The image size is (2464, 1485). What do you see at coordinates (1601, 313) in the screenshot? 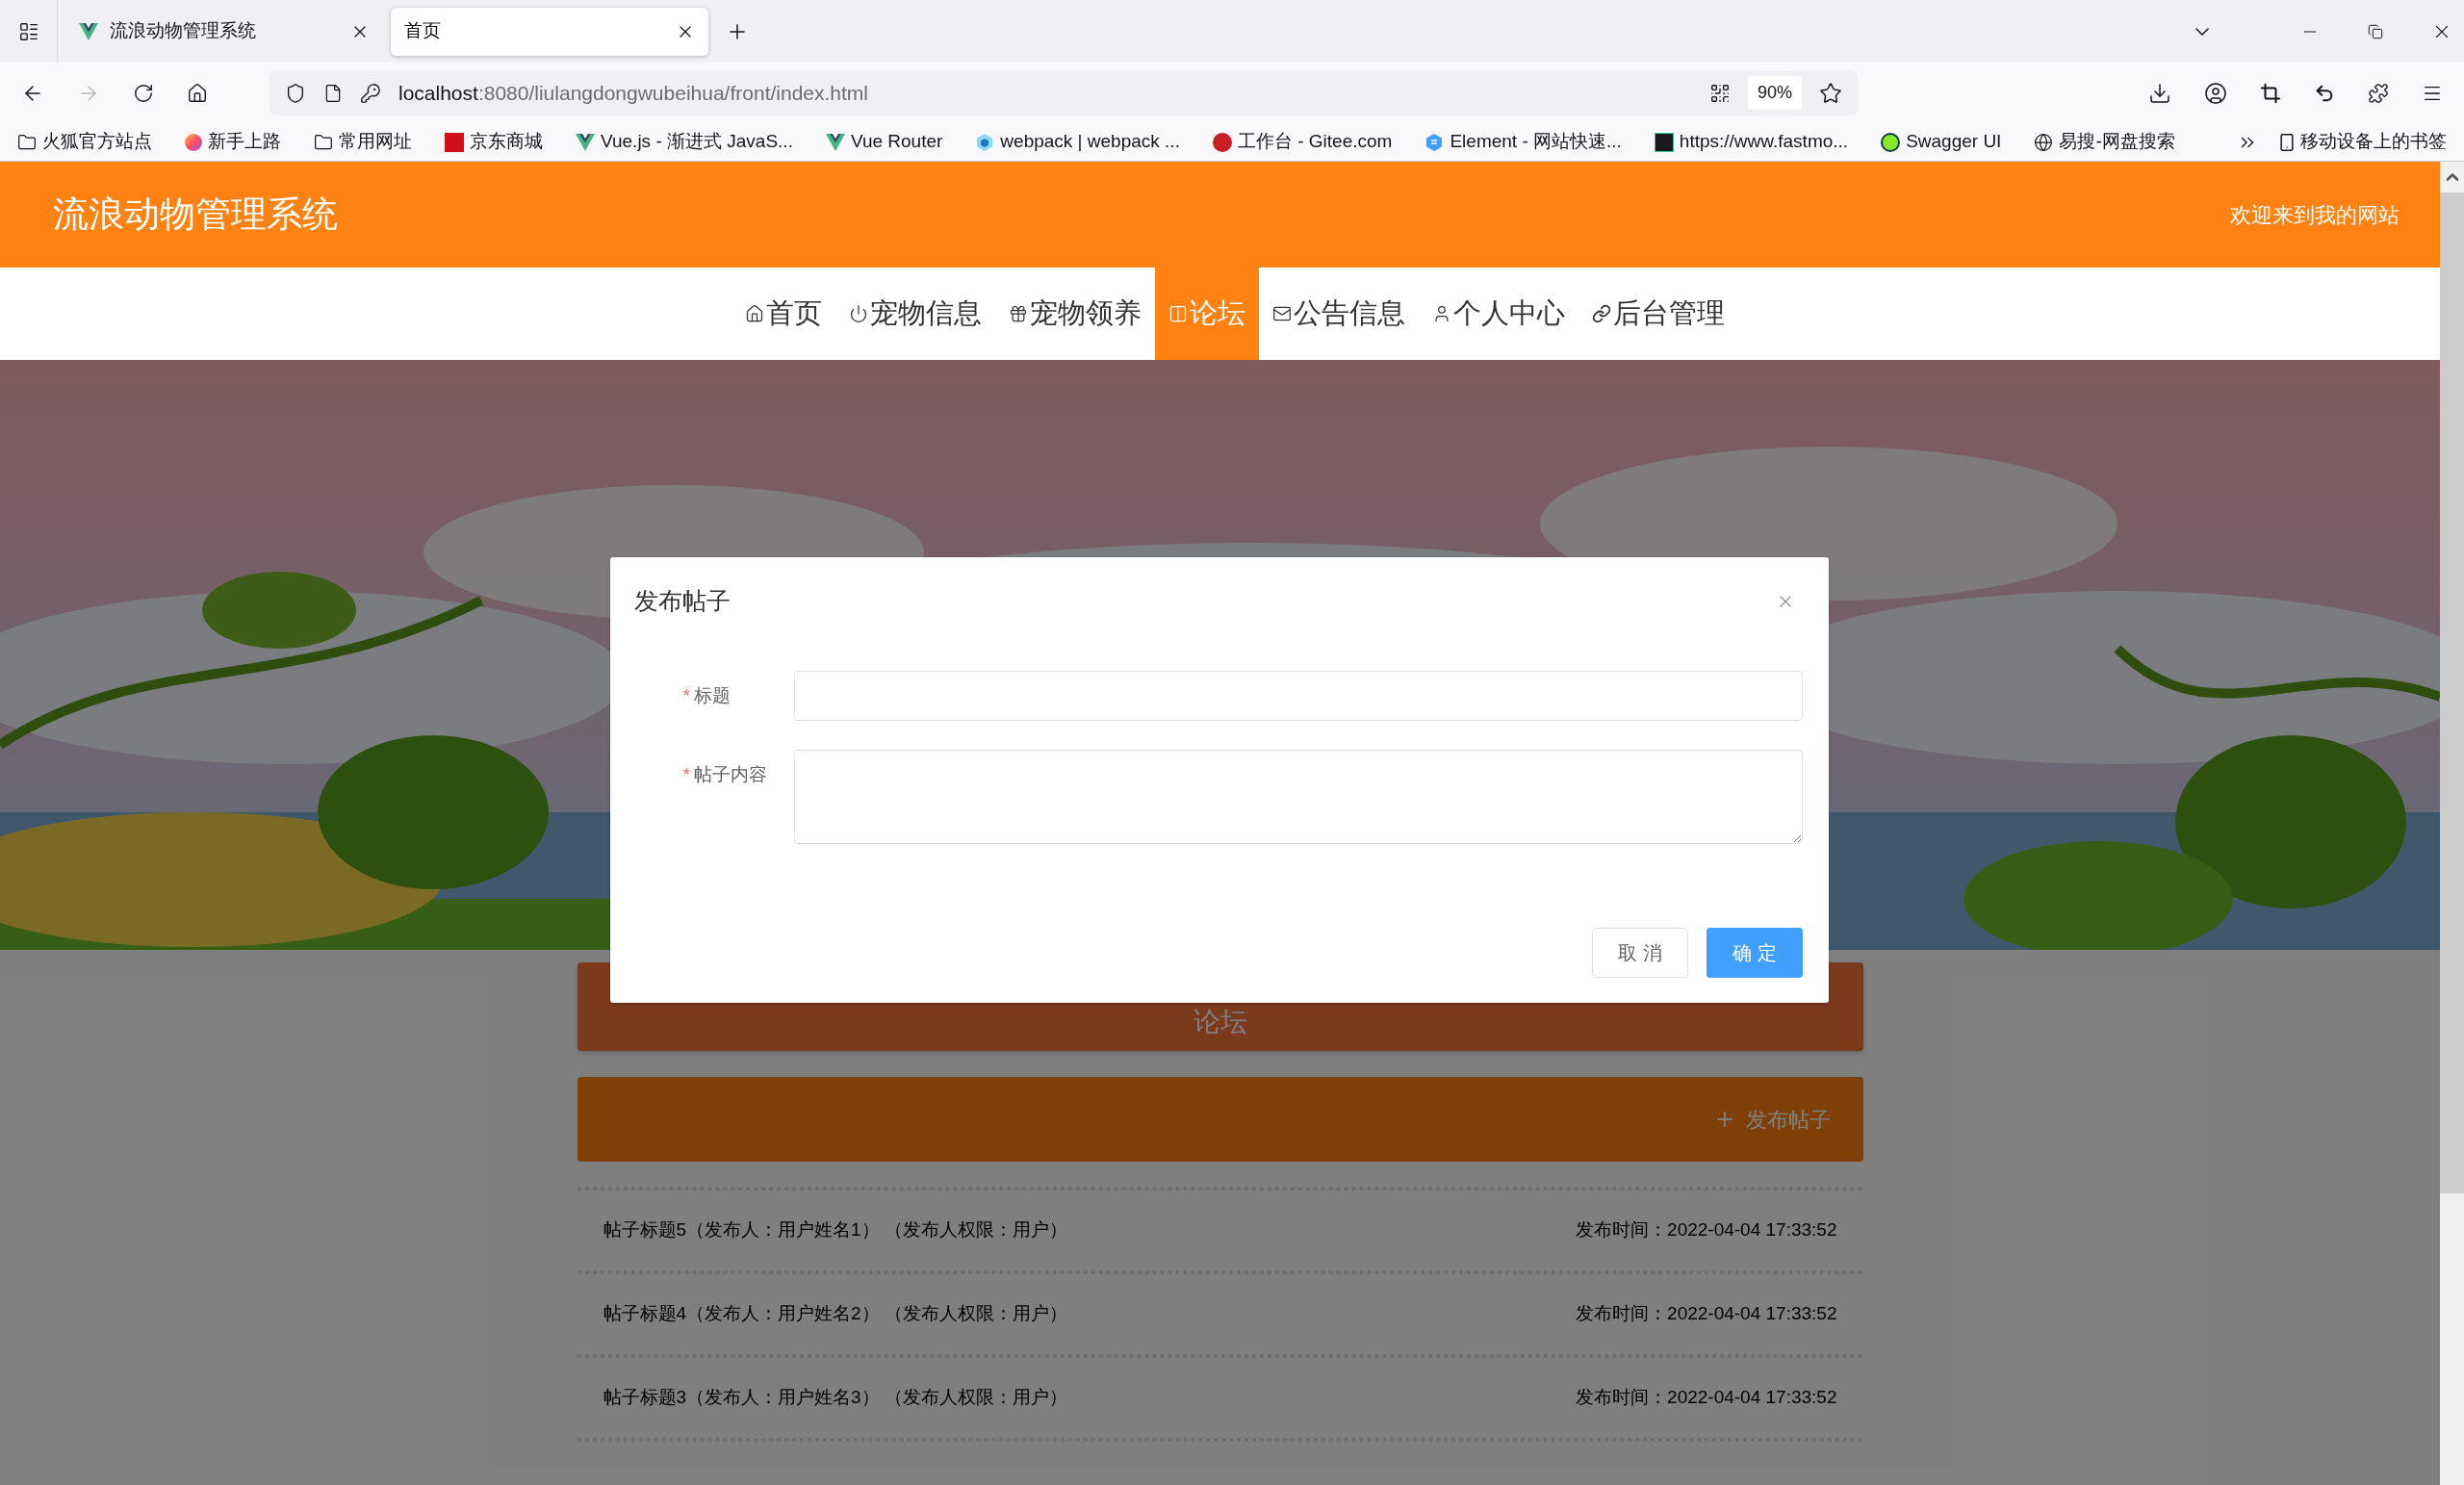
I see `link-icon` at bounding box center [1601, 313].